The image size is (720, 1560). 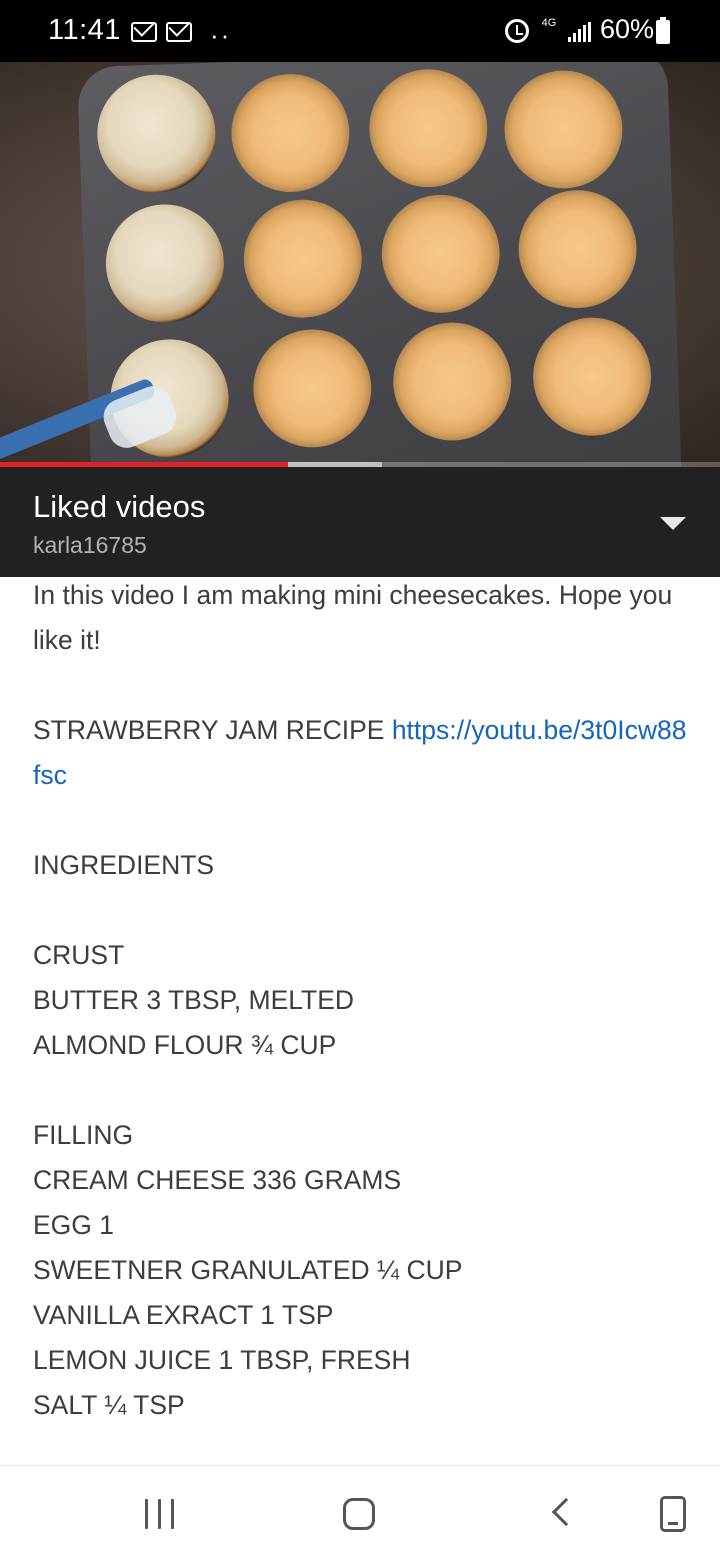 What do you see at coordinates (119, 506) in the screenshot?
I see `playlist-title: Liked videos` at bounding box center [119, 506].